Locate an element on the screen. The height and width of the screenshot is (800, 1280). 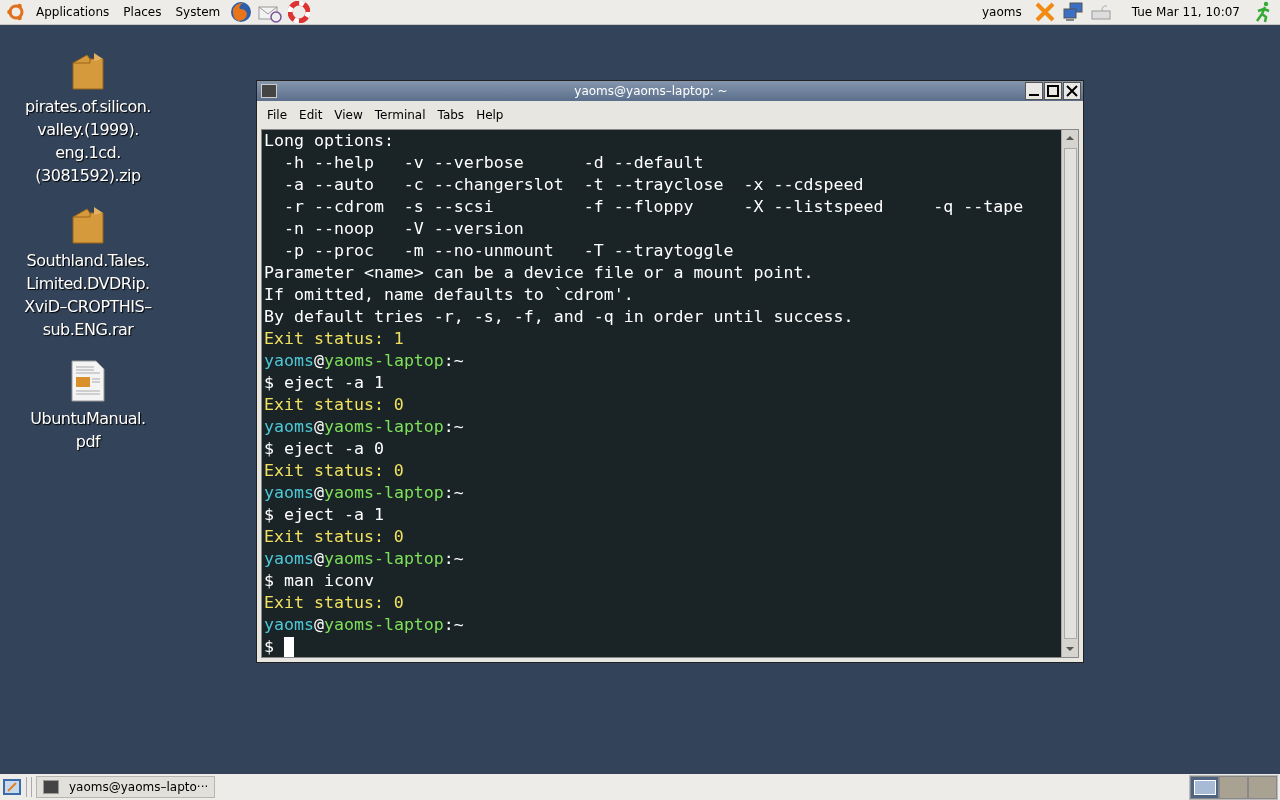
menu-item: Tabs is located at coordinates (451, 115).